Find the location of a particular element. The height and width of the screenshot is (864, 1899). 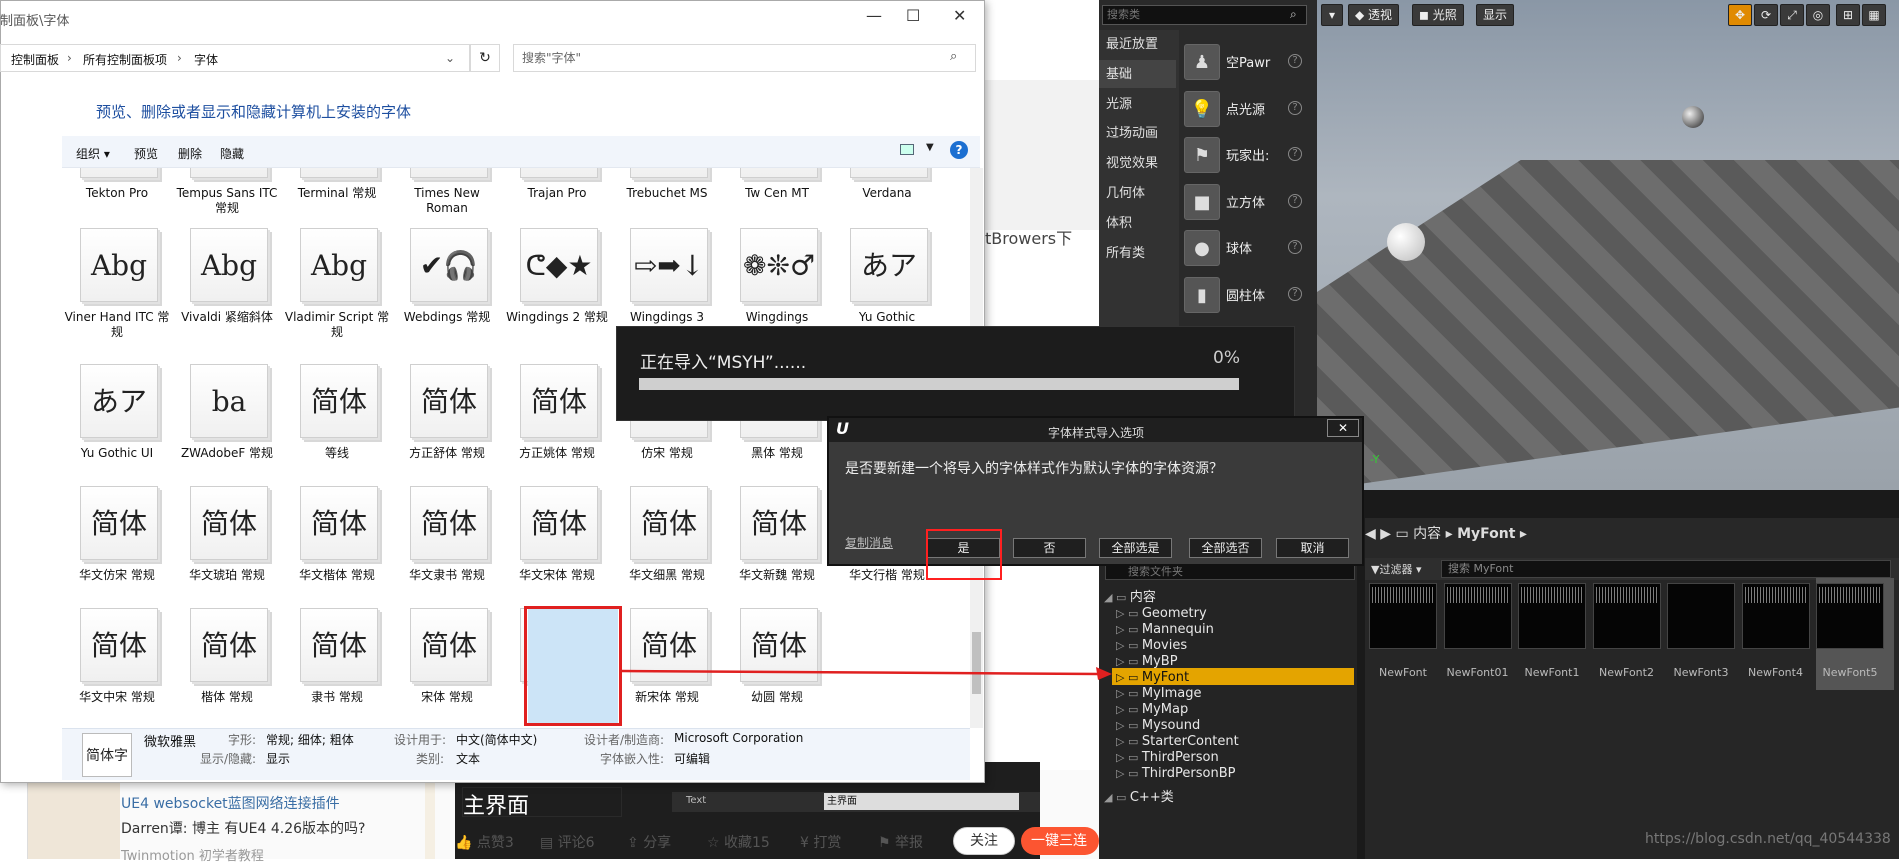

font-item: 简体字华文楷体 常规 is located at coordinates (337, 548).